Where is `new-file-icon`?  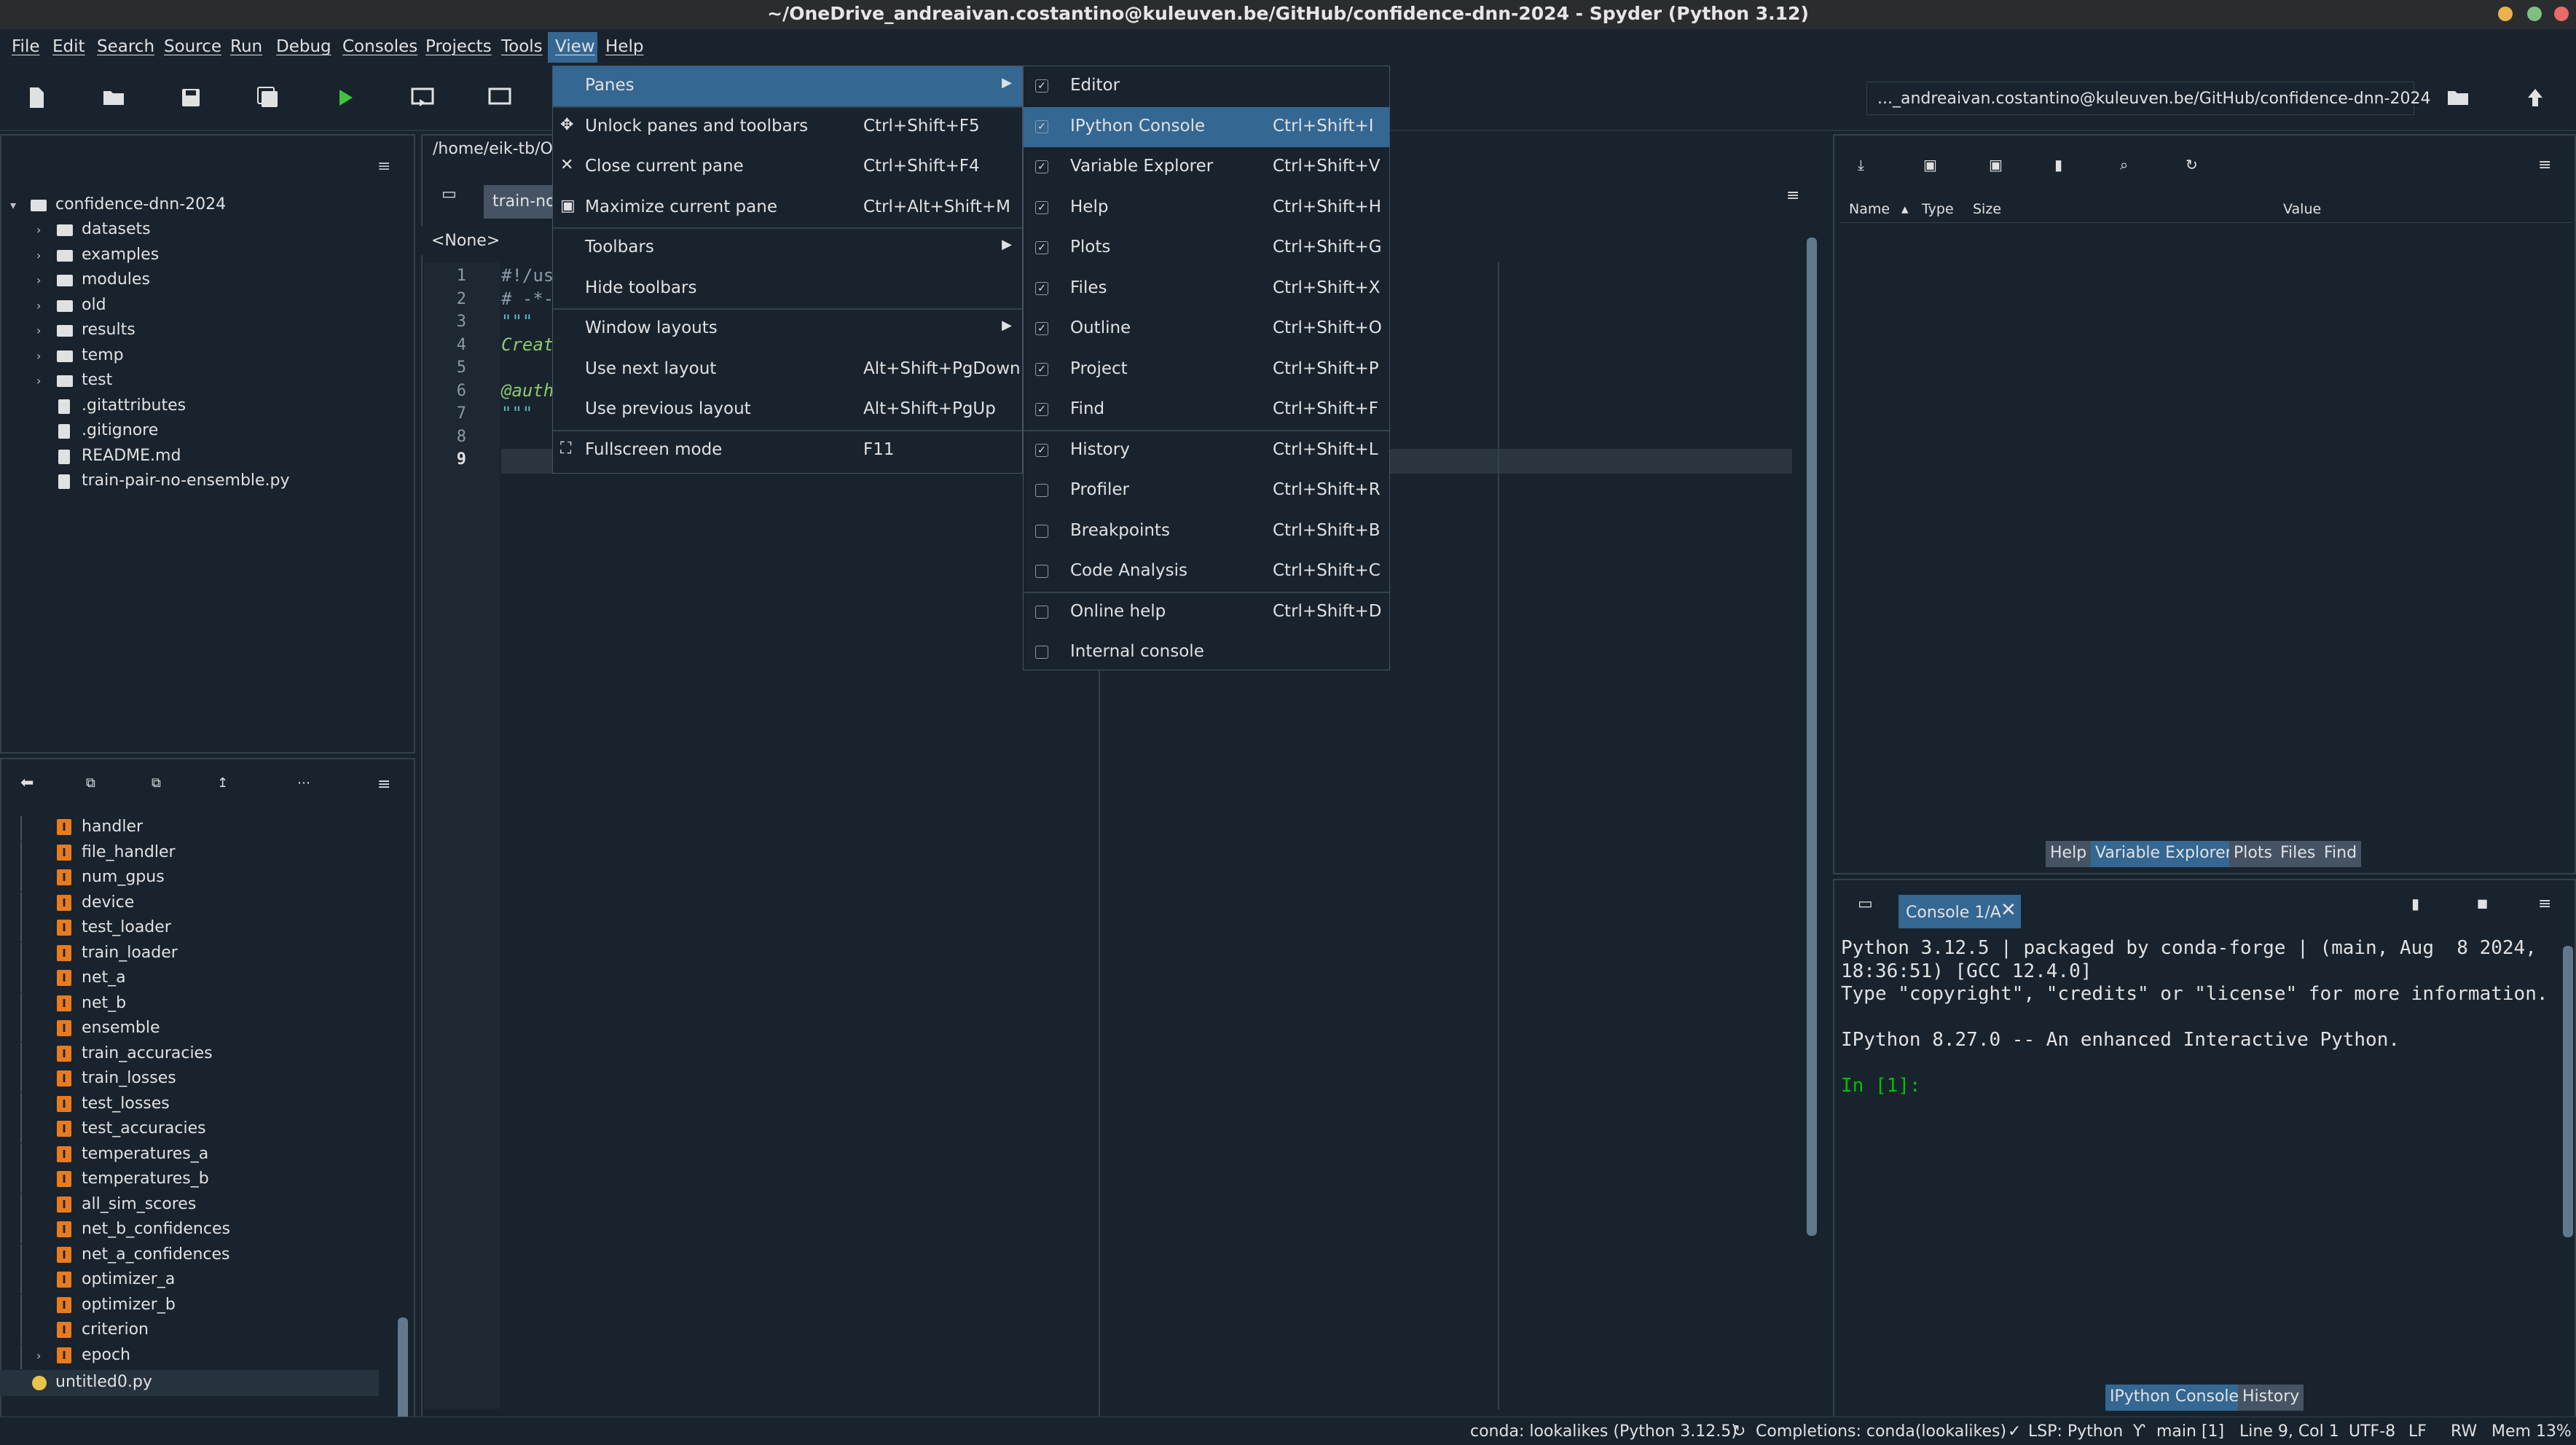
new-file-icon is located at coordinates (36, 98).